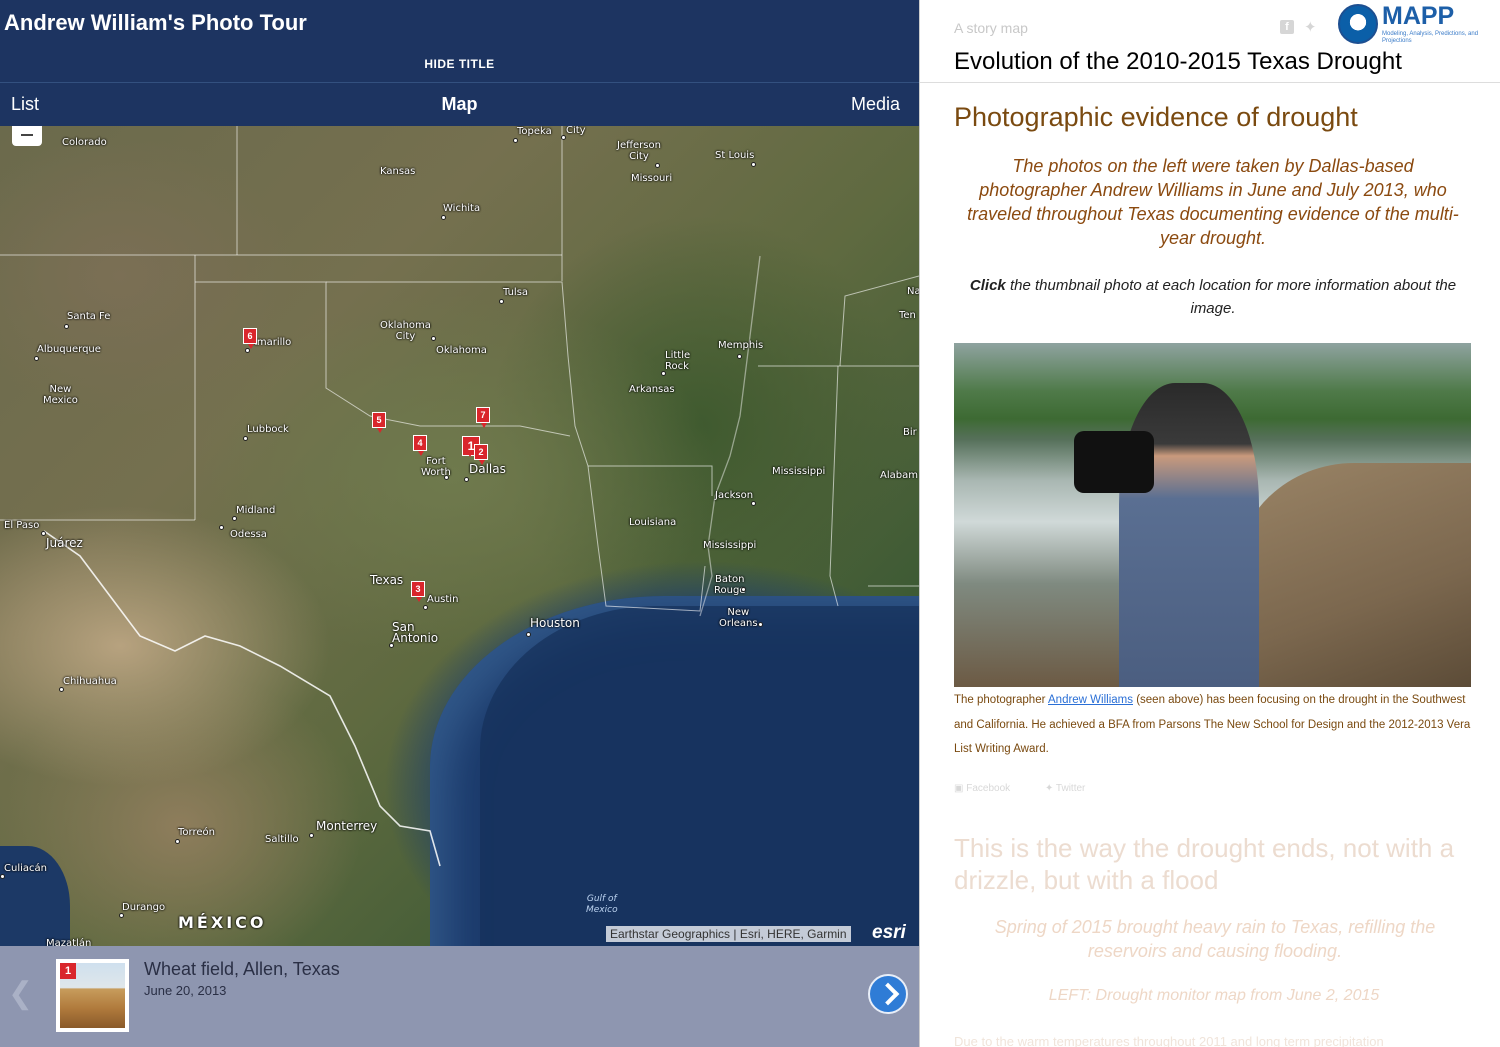 This screenshot has width=1500, height=1047. I want to click on map-label: New Orleans, so click(738, 618).